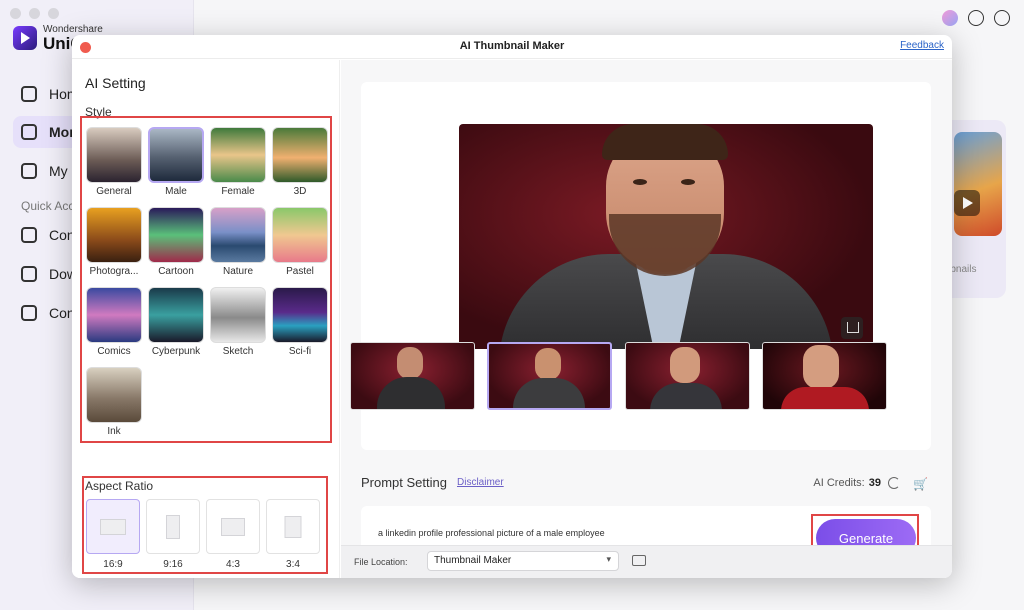  I want to click on aspect-9-16: 9:16, so click(173, 537).